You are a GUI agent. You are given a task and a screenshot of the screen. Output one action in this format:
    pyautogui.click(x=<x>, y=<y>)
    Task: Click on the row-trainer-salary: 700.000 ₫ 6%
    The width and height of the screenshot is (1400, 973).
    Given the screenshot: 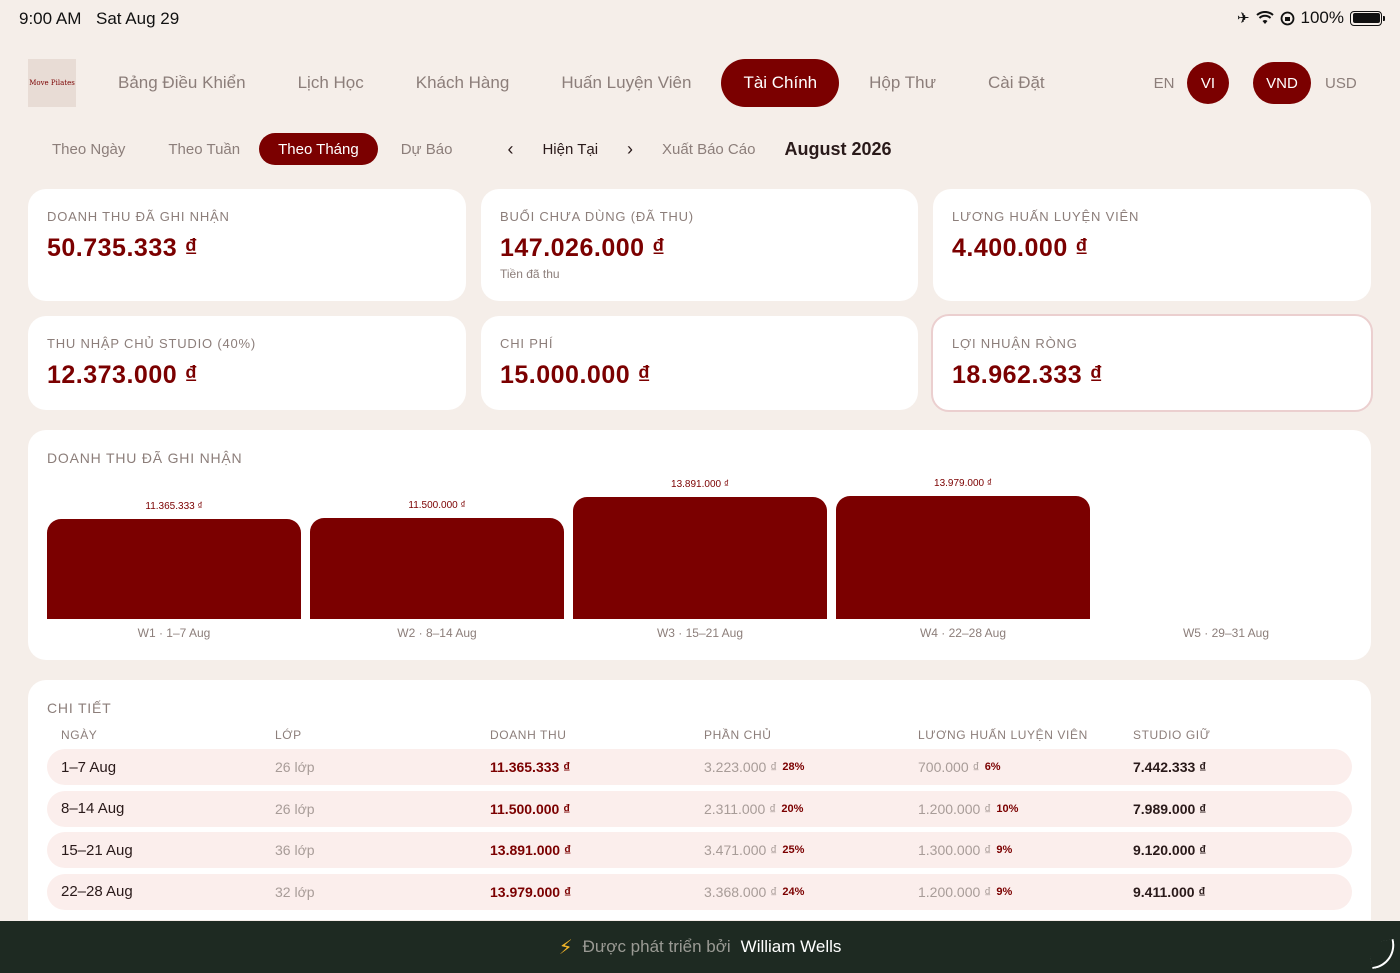 What is the action you would take?
    pyautogui.click(x=959, y=767)
    